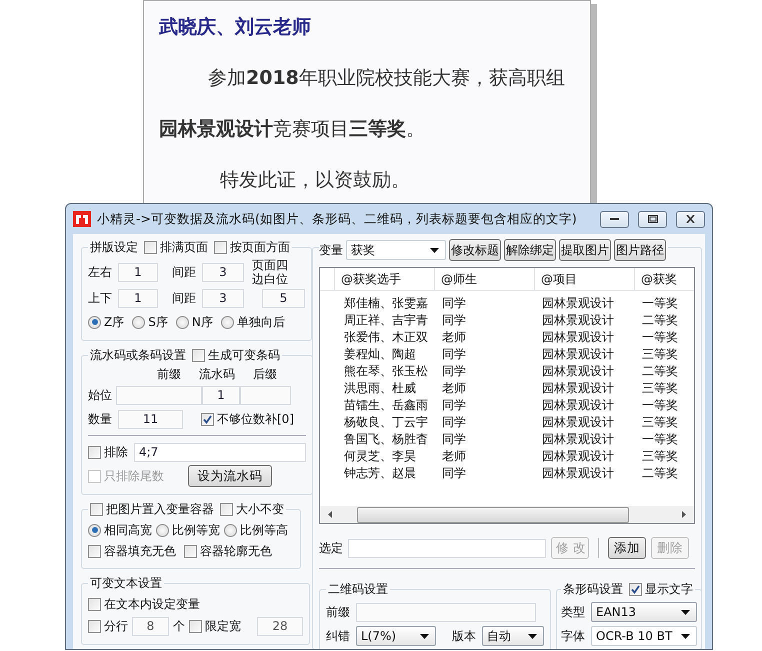  What do you see at coordinates (100, 298) in the screenshot?
I see `field-label: 上下` at bounding box center [100, 298].